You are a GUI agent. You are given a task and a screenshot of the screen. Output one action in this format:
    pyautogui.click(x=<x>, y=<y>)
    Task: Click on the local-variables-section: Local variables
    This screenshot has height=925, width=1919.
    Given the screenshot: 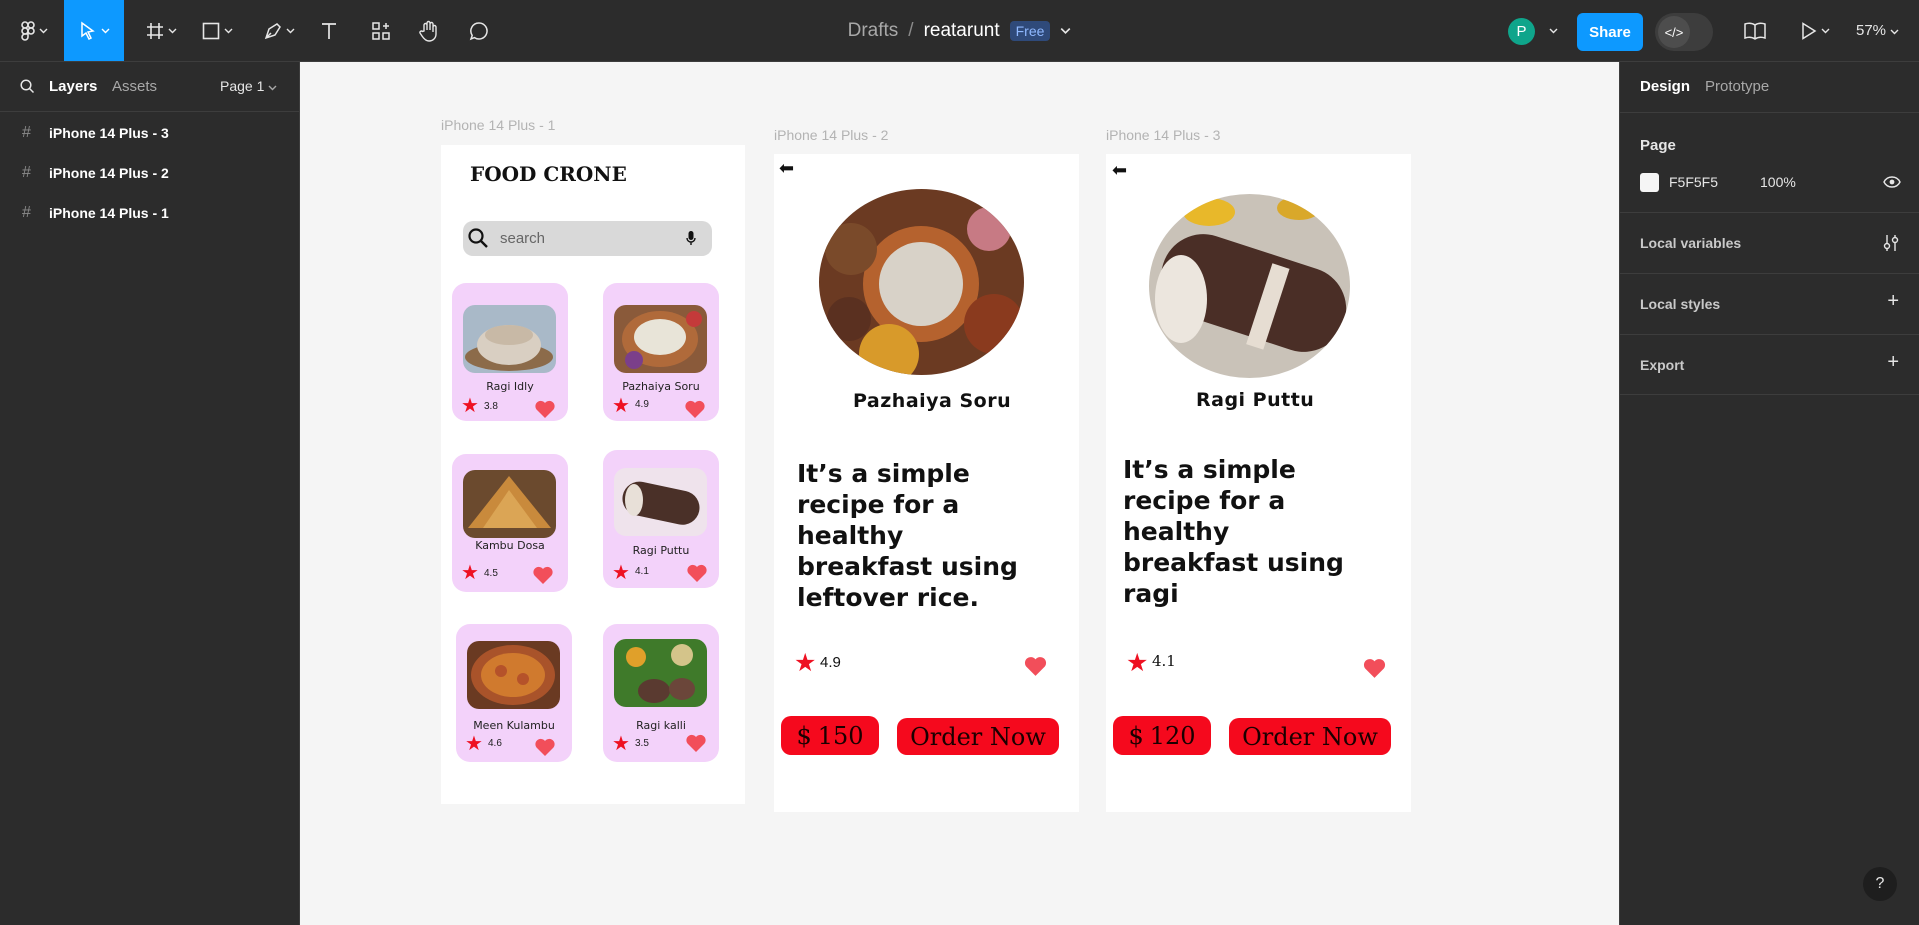 What is the action you would take?
    pyautogui.click(x=1769, y=242)
    